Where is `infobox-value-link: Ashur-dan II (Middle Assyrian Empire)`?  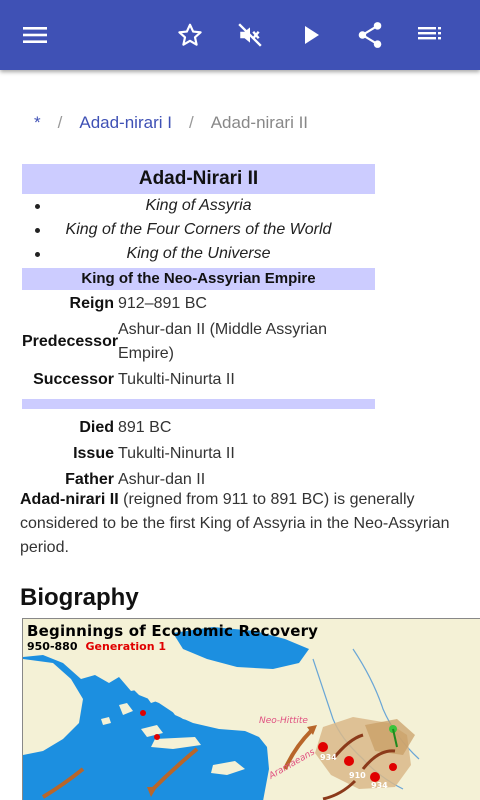
infobox-value-link: Ashur-dan II (Middle Assyrian Empire) is located at coordinates (245, 342).